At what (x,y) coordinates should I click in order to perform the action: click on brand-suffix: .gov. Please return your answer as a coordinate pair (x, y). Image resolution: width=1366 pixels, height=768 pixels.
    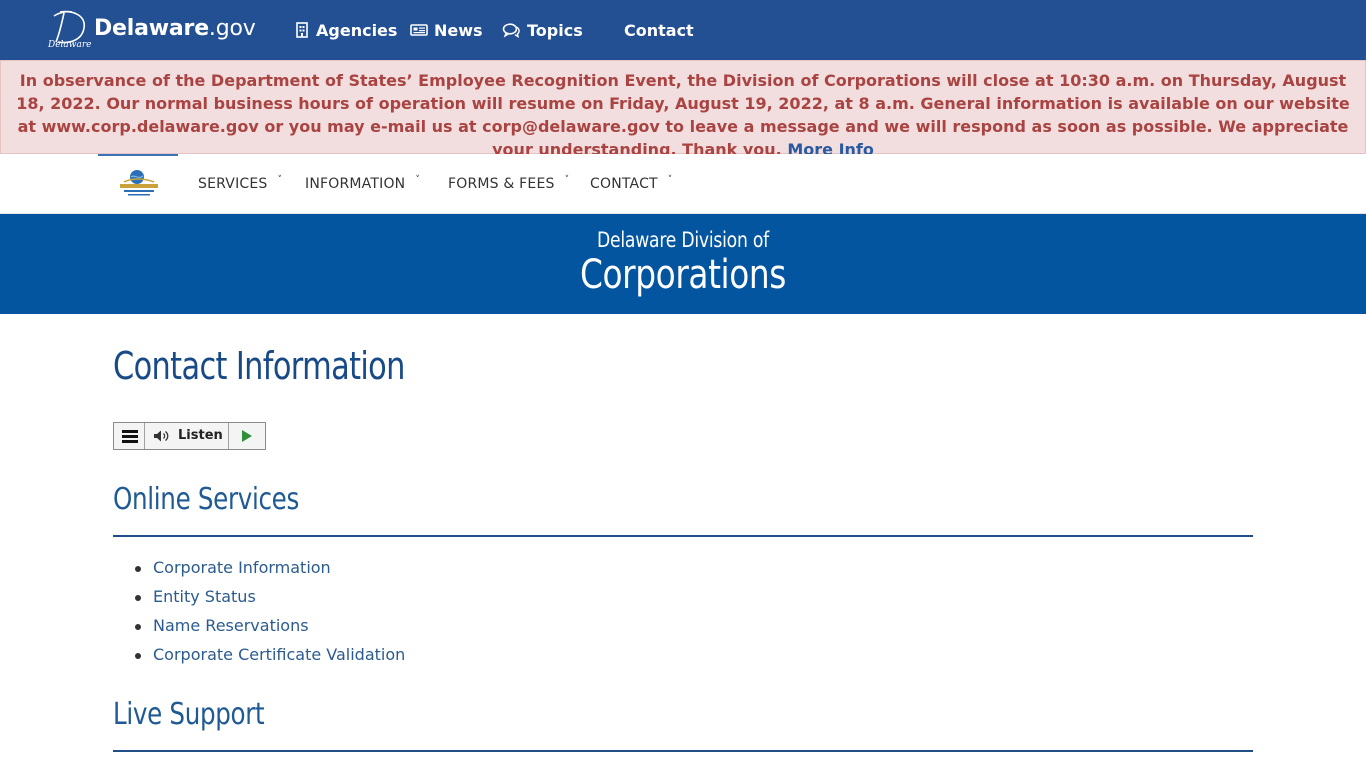
    Looking at the image, I should click on (232, 28).